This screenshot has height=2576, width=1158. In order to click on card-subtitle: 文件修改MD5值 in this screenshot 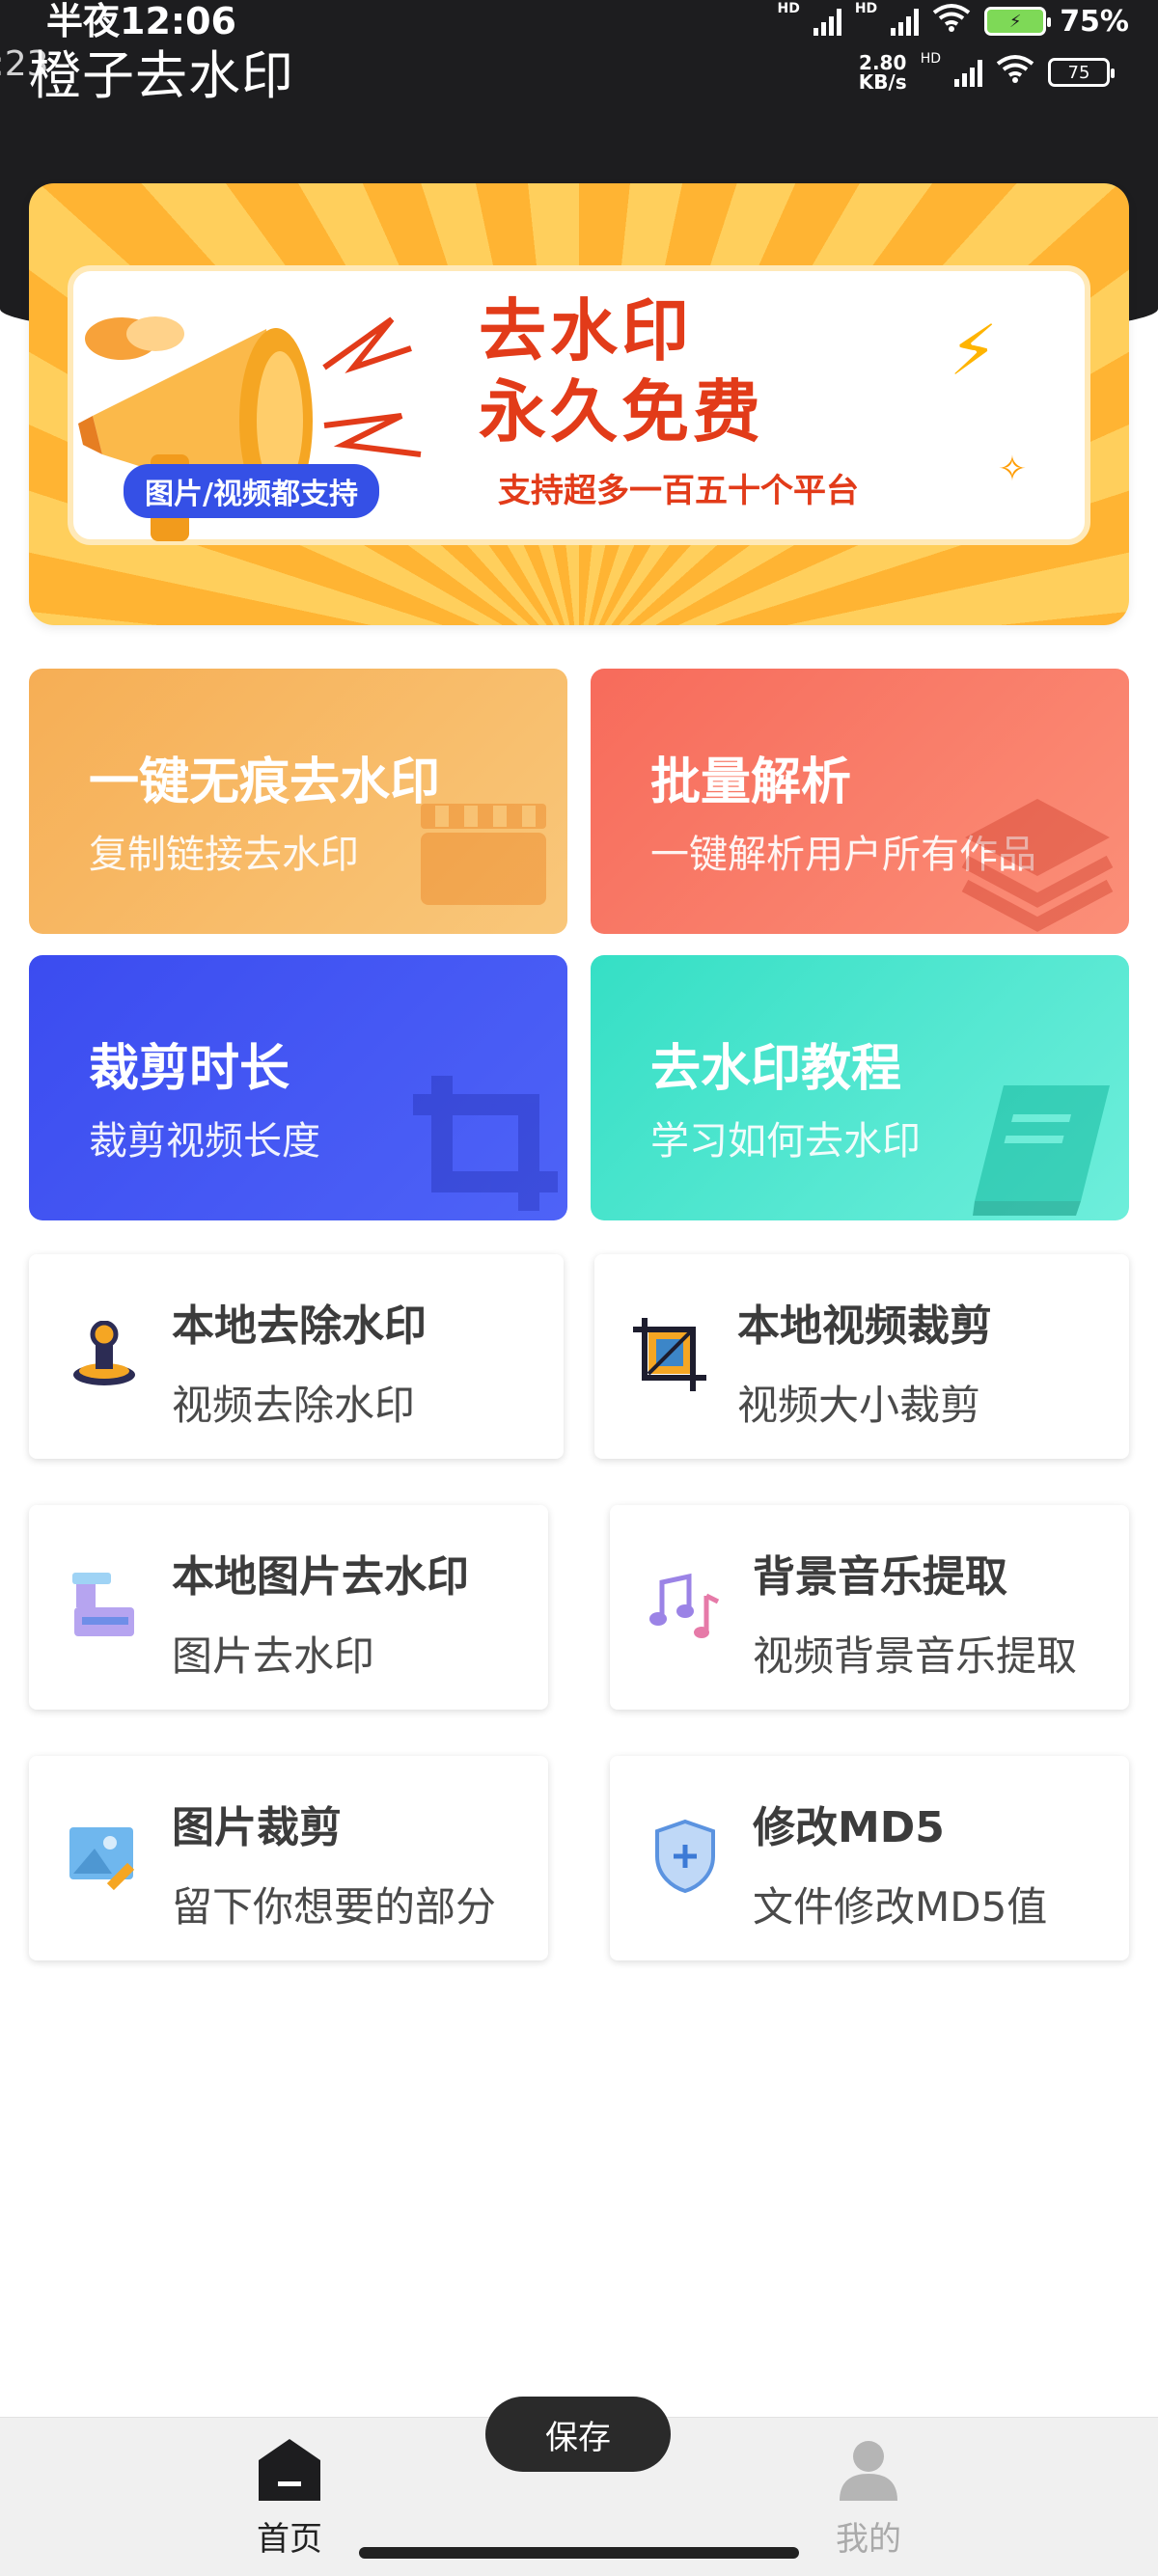, I will do `click(900, 1907)`.